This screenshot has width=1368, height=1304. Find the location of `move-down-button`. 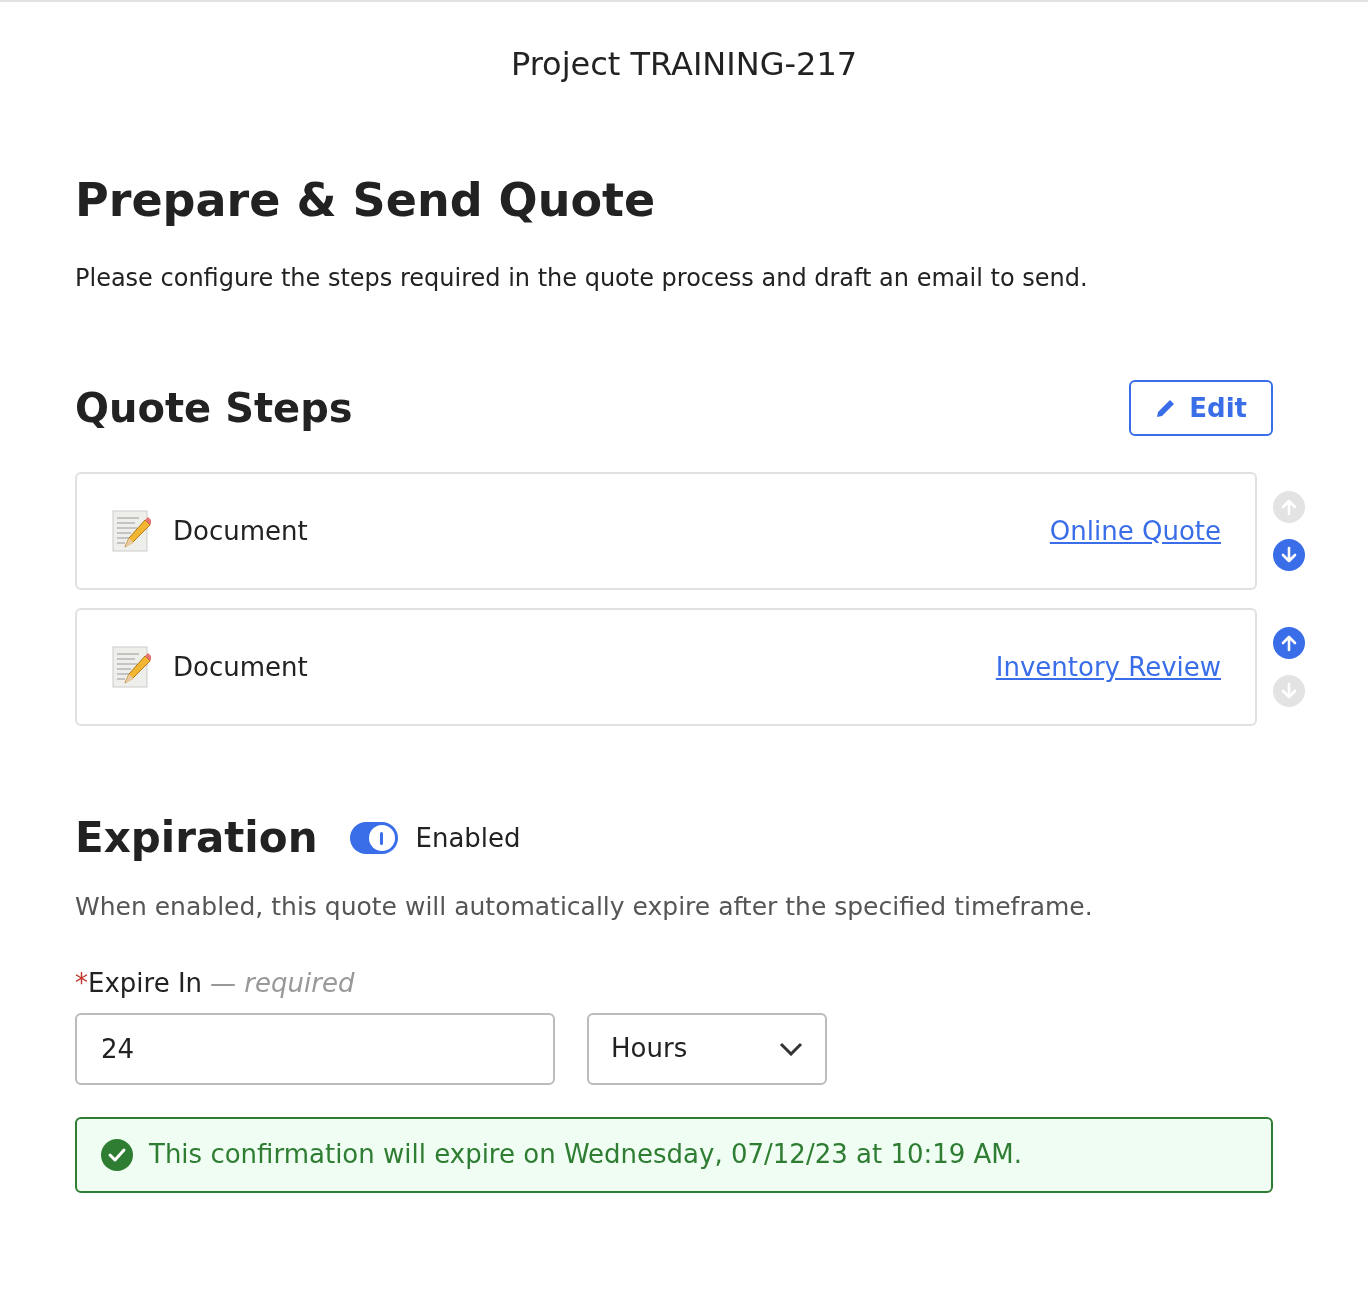

move-down-button is located at coordinates (1289, 555).